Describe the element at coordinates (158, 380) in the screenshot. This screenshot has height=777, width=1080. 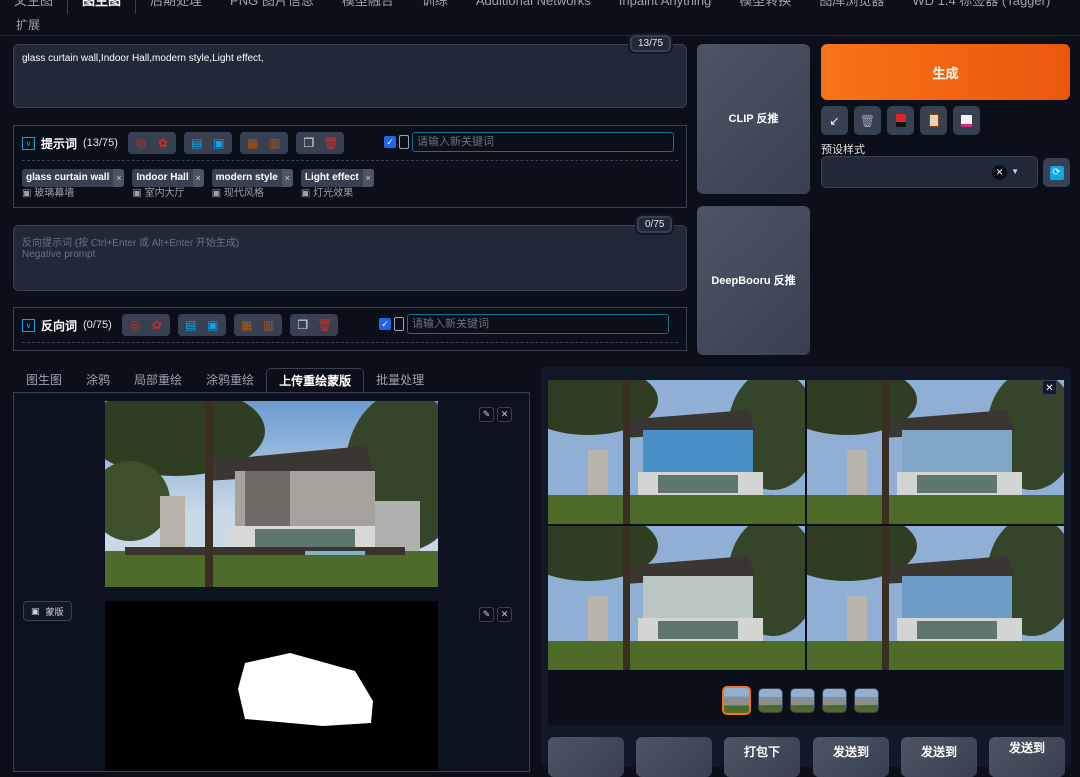
I see `subtab-2: 局部重绘` at that location.